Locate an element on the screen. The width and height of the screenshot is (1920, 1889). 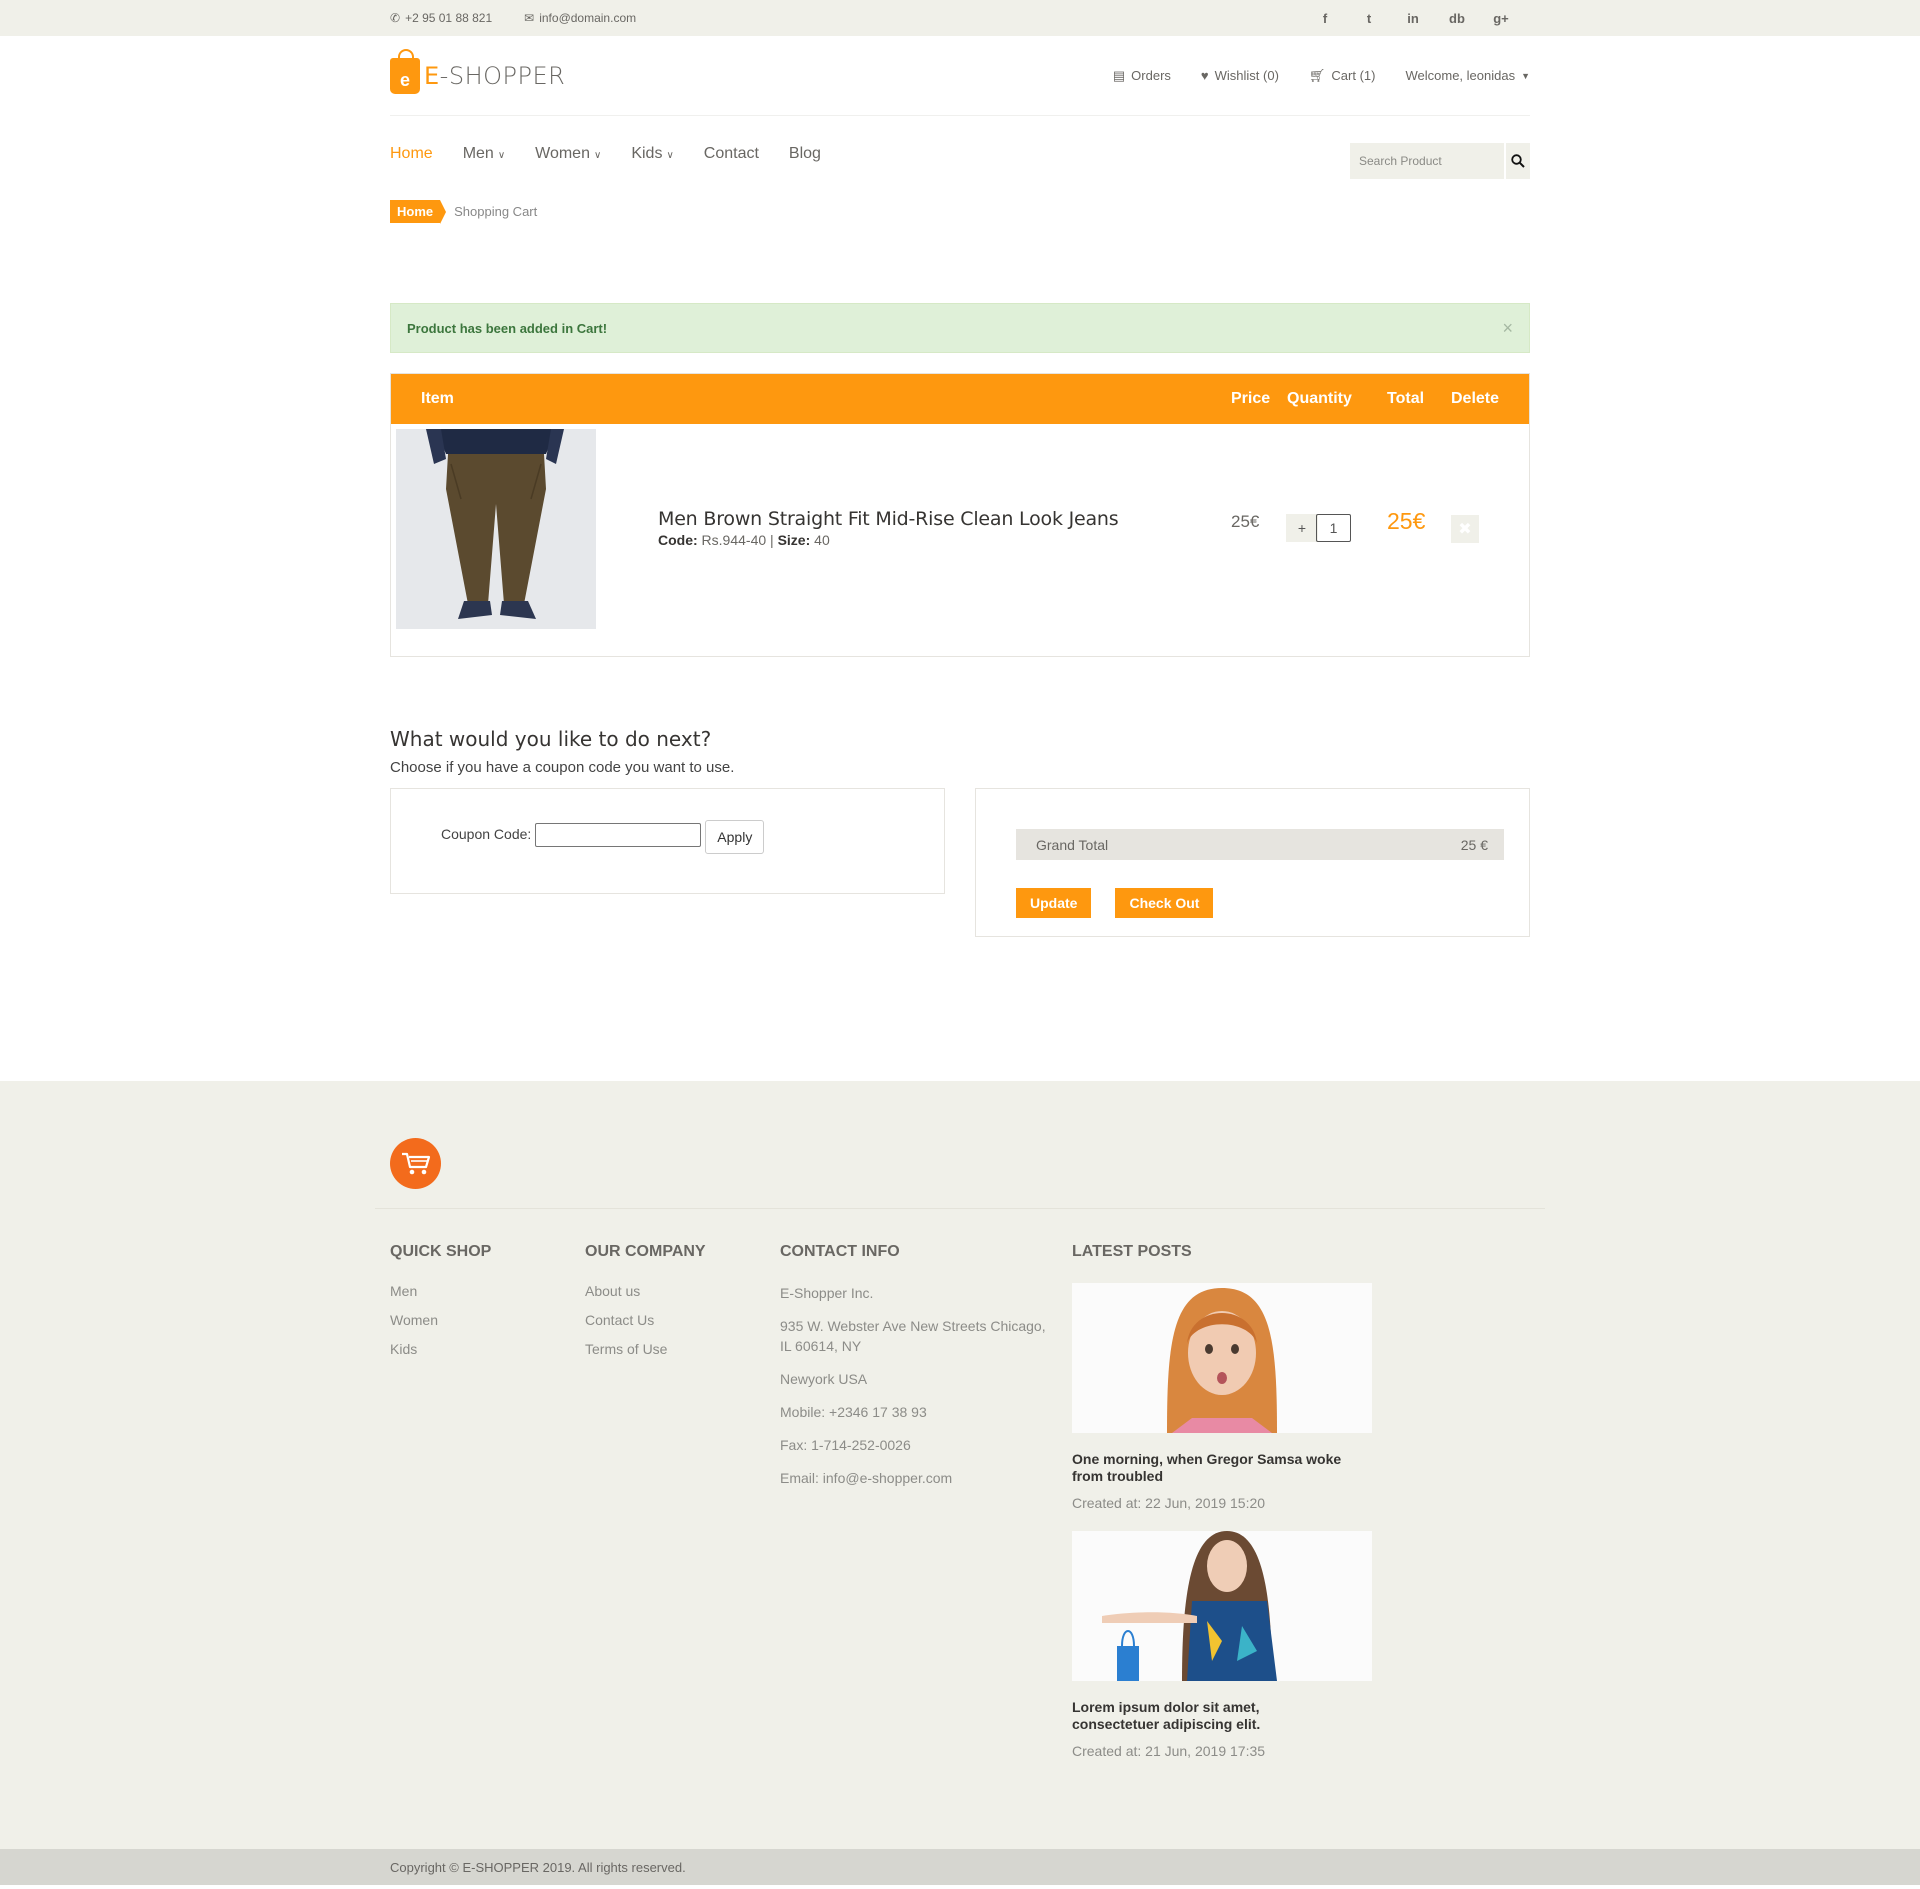
next-steps-title: What would you like to do next? is located at coordinates (551, 739).